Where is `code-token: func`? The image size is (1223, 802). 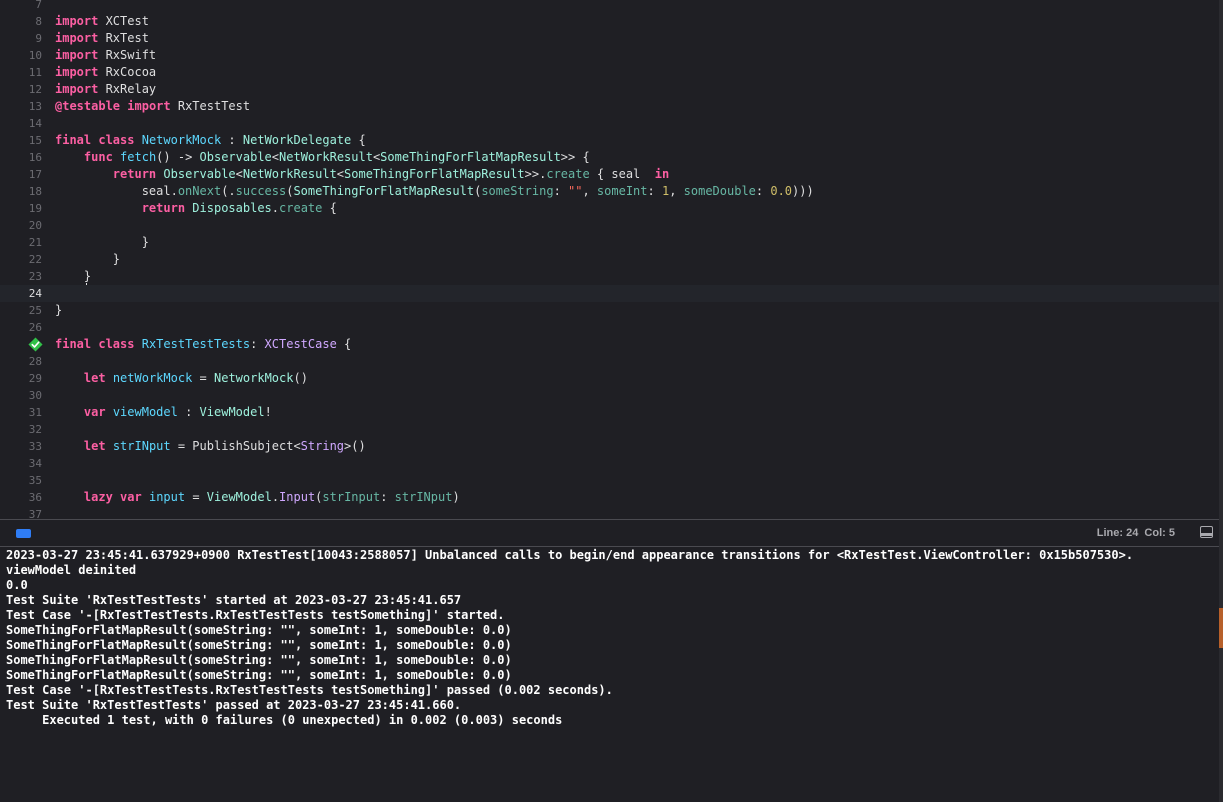 code-token: func is located at coordinates (98, 157).